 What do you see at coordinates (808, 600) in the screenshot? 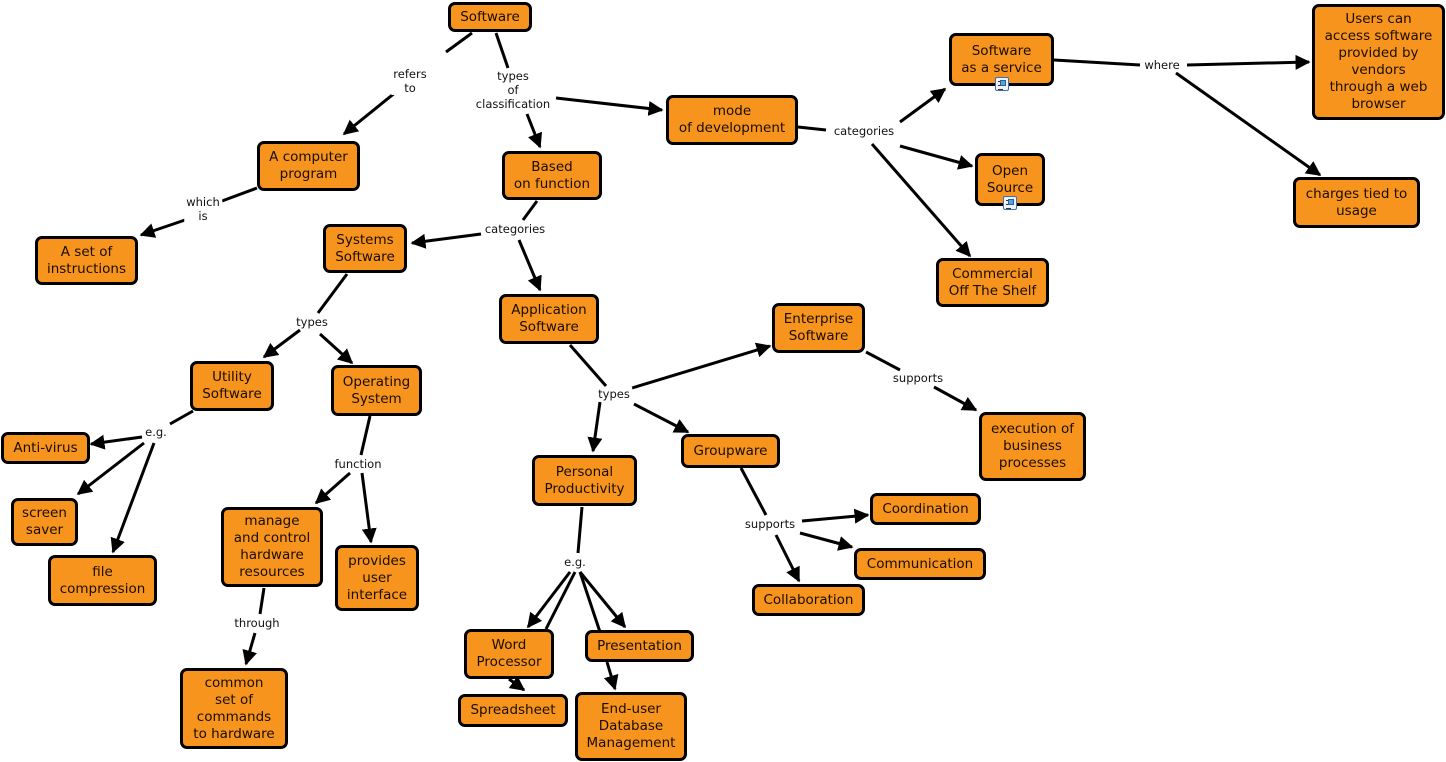
I see `concept-collaboration: Collaboration` at bounding box center [808, 600].